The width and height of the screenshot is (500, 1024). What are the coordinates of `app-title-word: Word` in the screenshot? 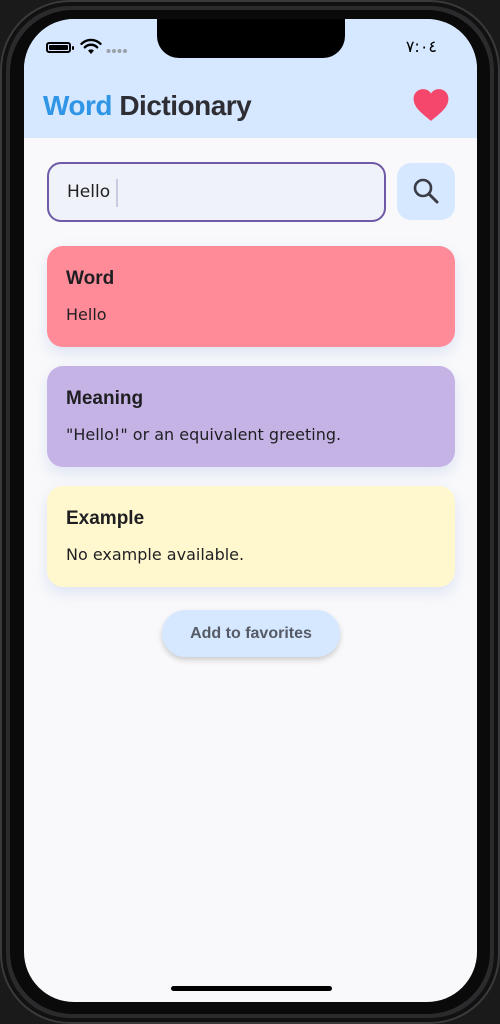 It's located at (78, 105).